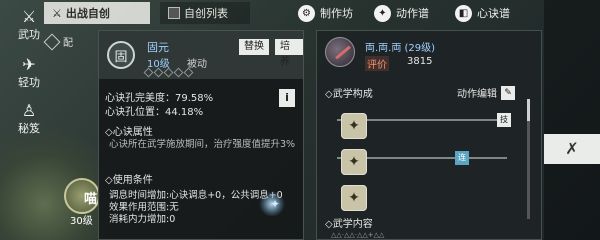  Describe the element at coordinates (289, 53) in the screenshot. I see `train-button: 培养` at that location.